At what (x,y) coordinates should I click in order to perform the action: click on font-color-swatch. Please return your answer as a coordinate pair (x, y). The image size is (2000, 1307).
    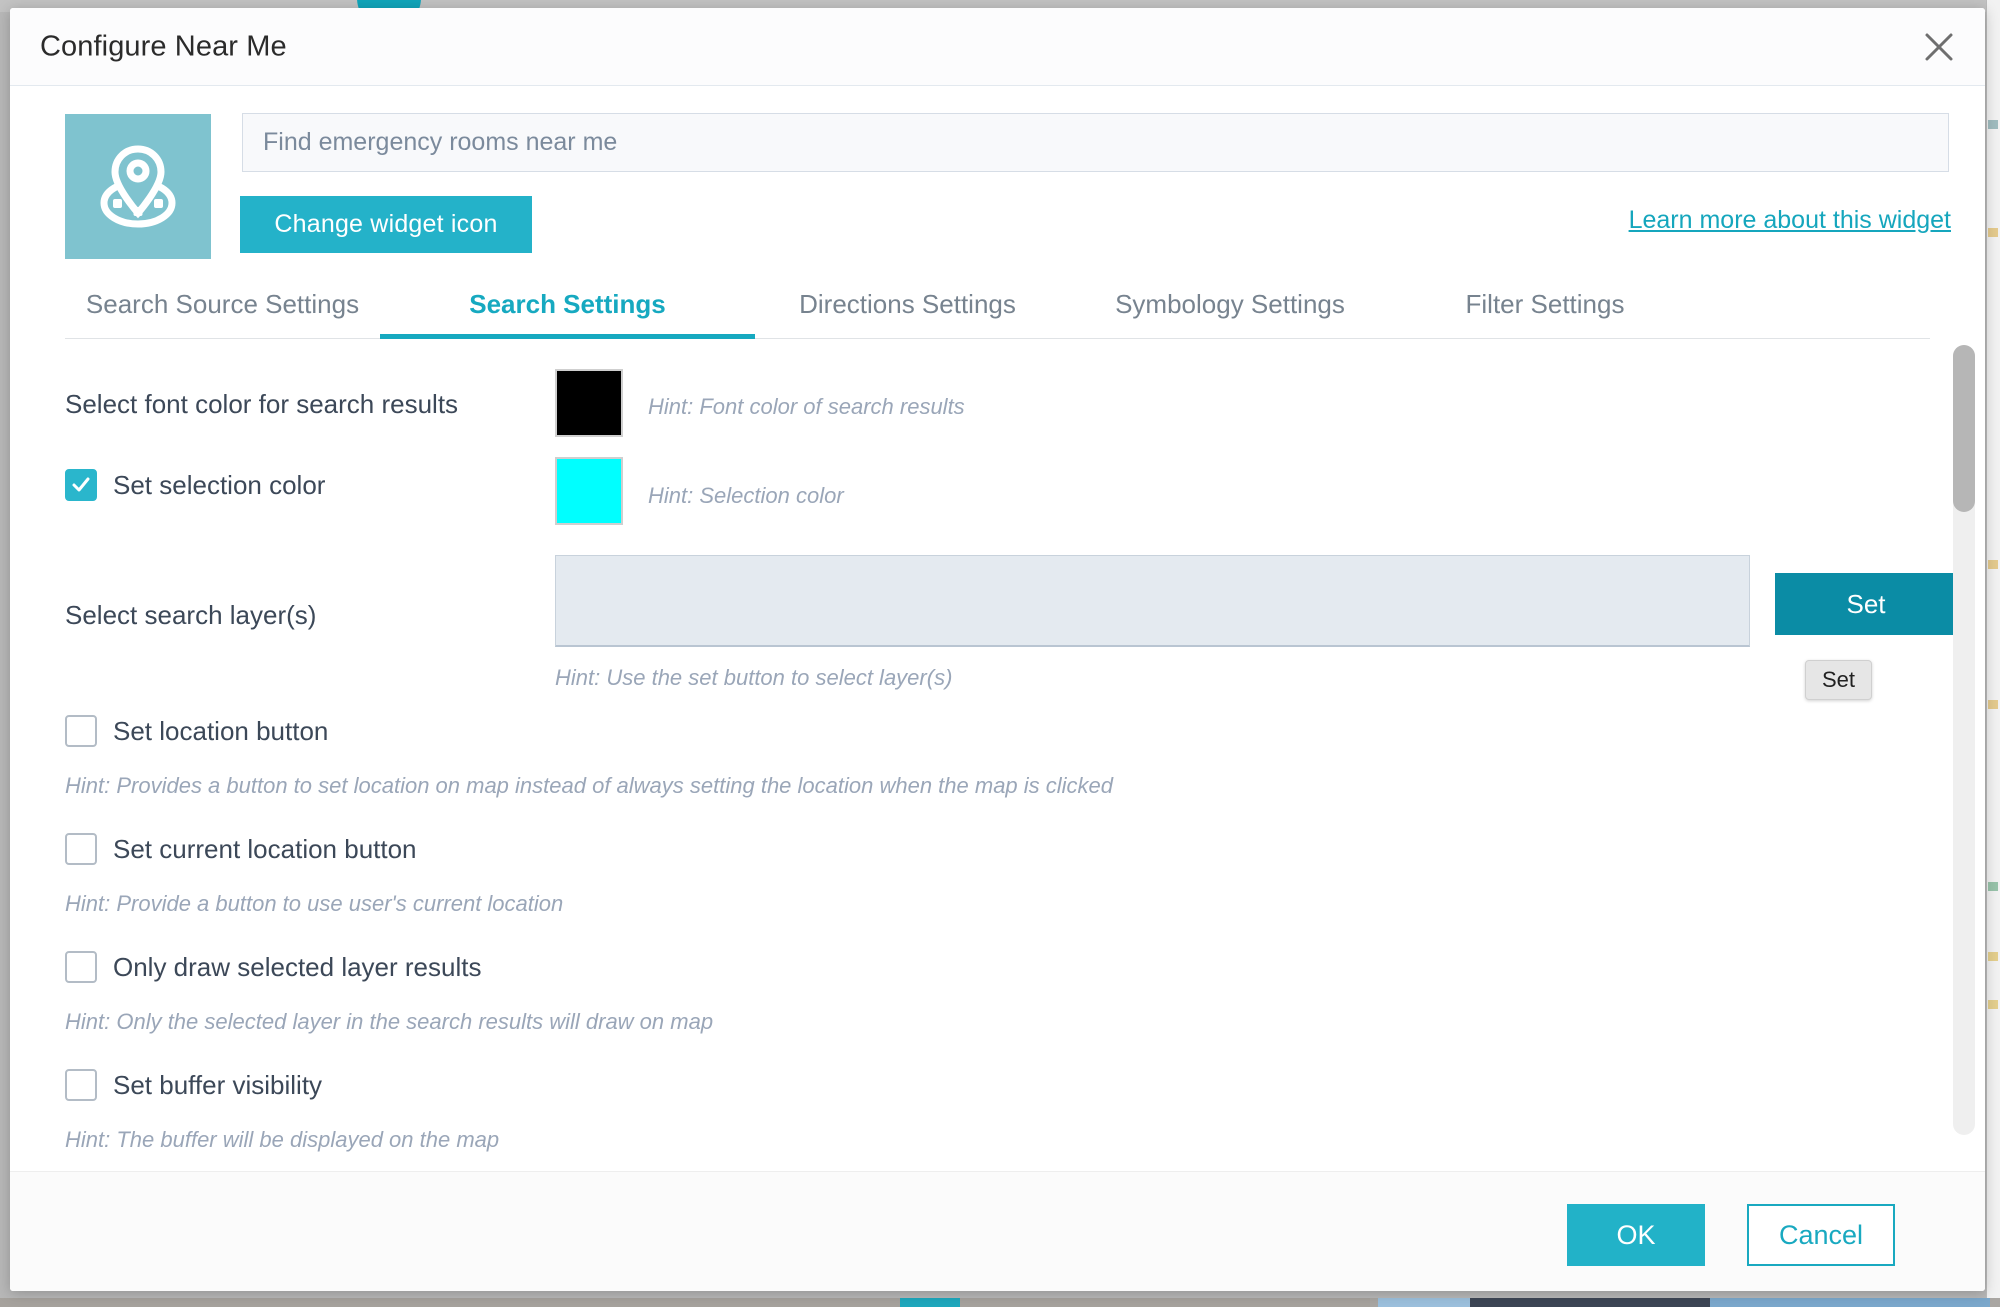
    Looking at the image, I should click on (589, 403).